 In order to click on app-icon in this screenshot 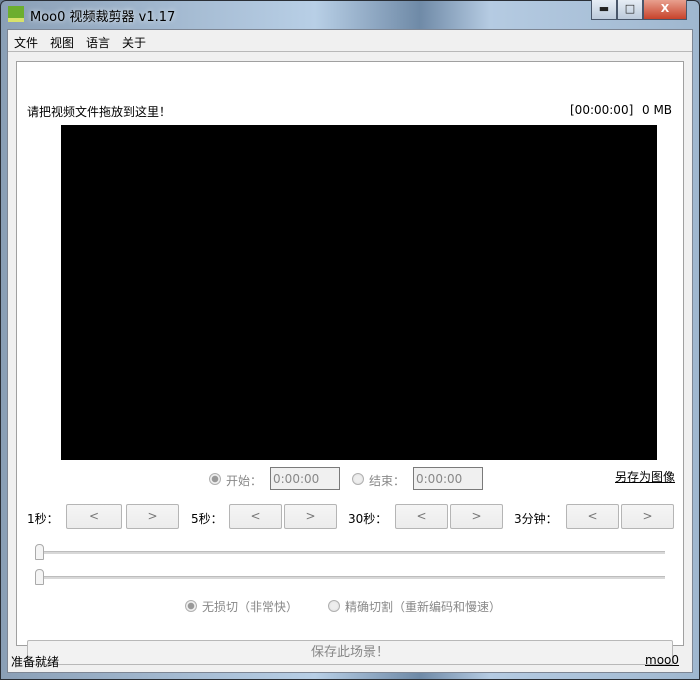, I will do `click(16, 14)`.